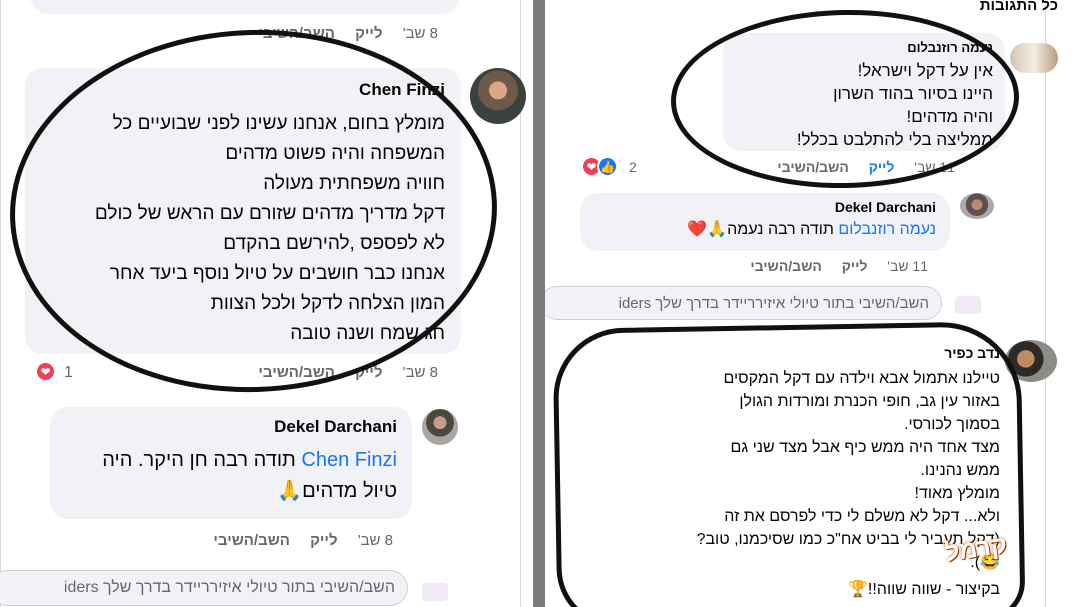 This screenshot has height=607, width=1080. Describe the element at coordinates (633, 167) in the screenshot. I see `reaction-count: 2` at that location.